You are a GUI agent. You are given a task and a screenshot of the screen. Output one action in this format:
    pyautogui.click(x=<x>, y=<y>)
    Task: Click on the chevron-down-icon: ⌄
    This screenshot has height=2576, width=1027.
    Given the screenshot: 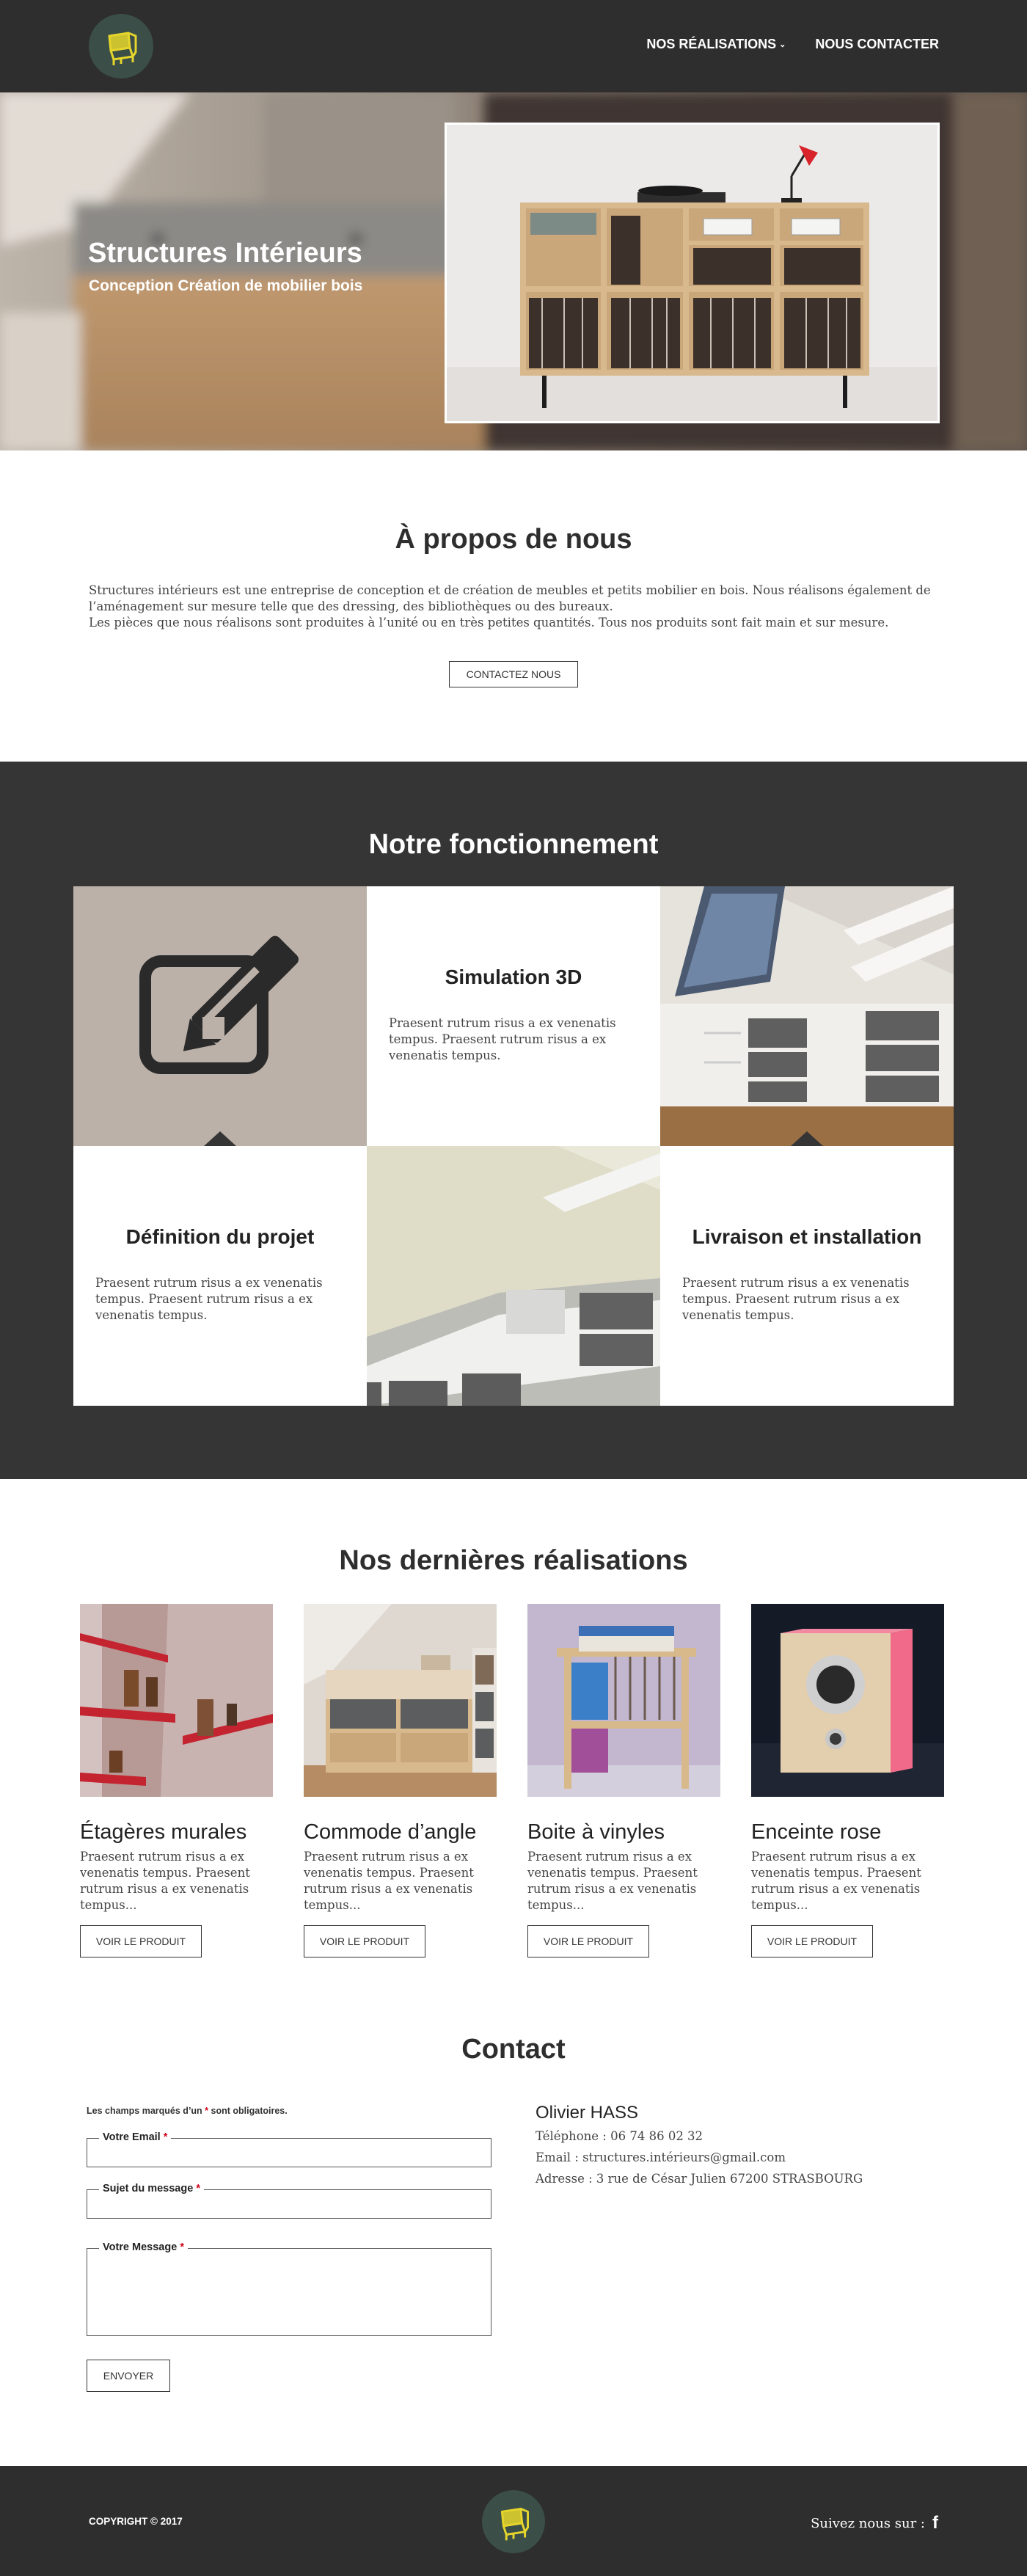 What is the action you would take?
    pyautogui.click(x=782, y=45)
    